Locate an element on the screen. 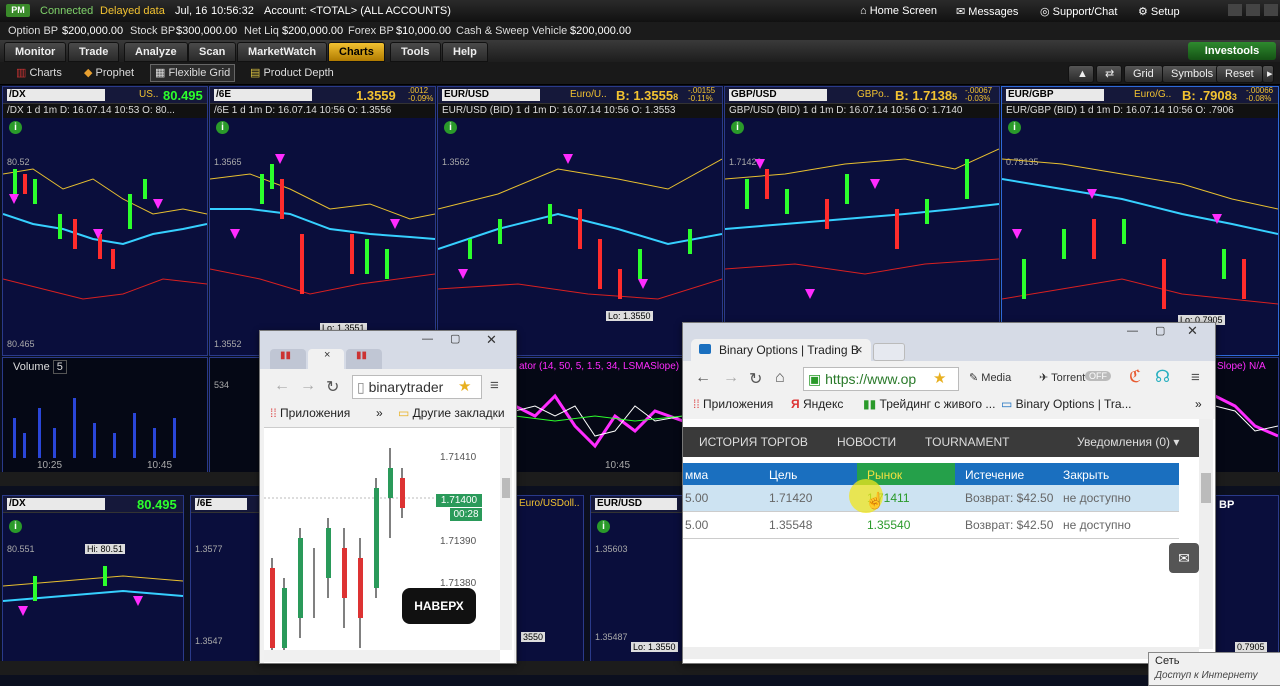 The height and width of the screenshot is (686, 1280). tab-scan: Scan is located at coordinates (212, 52).